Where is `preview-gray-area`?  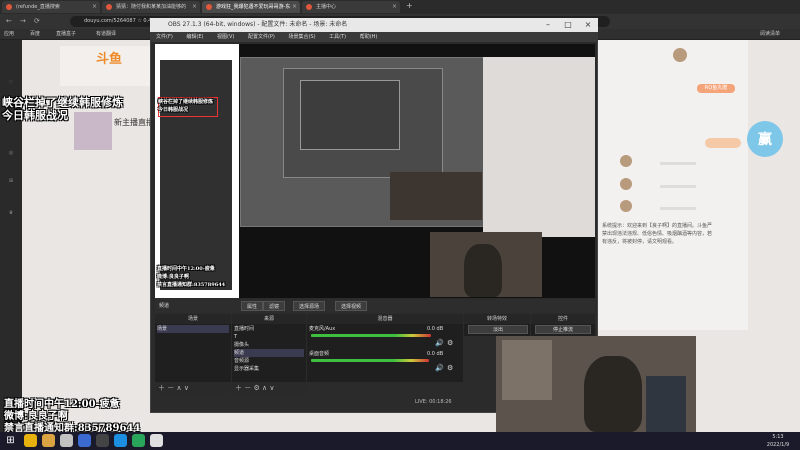
preview-gray-area is located at coordinates (196, 175).